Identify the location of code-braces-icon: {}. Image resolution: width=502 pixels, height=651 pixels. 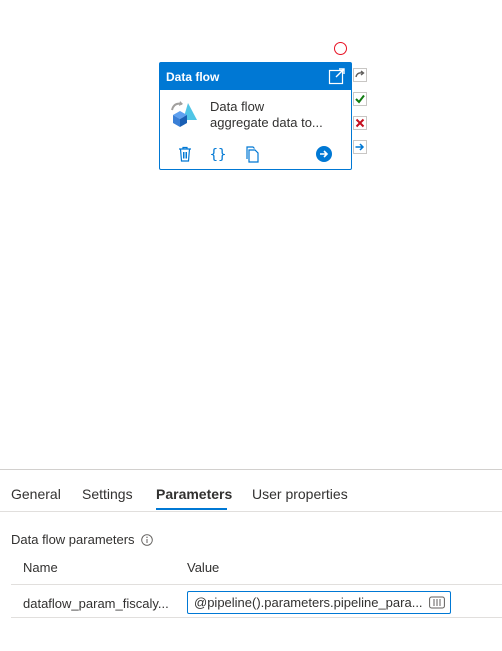
(218, 154).